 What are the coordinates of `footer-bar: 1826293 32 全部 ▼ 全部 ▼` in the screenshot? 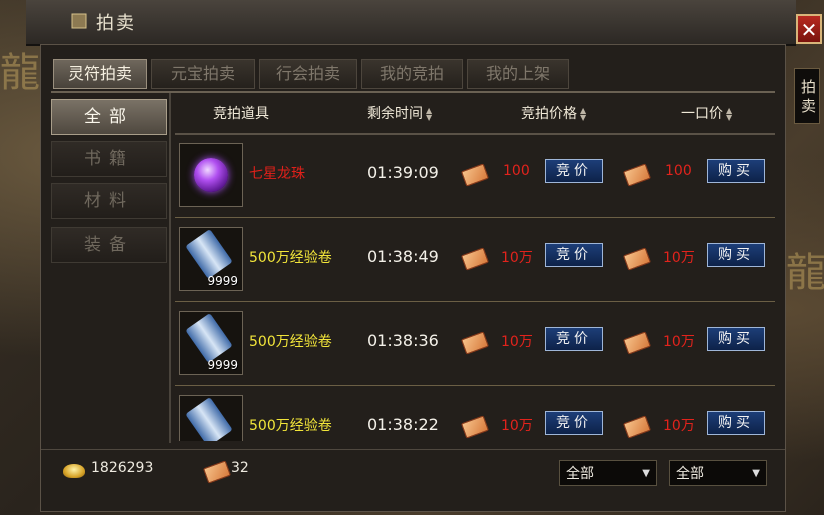 It's located at (413, 480).